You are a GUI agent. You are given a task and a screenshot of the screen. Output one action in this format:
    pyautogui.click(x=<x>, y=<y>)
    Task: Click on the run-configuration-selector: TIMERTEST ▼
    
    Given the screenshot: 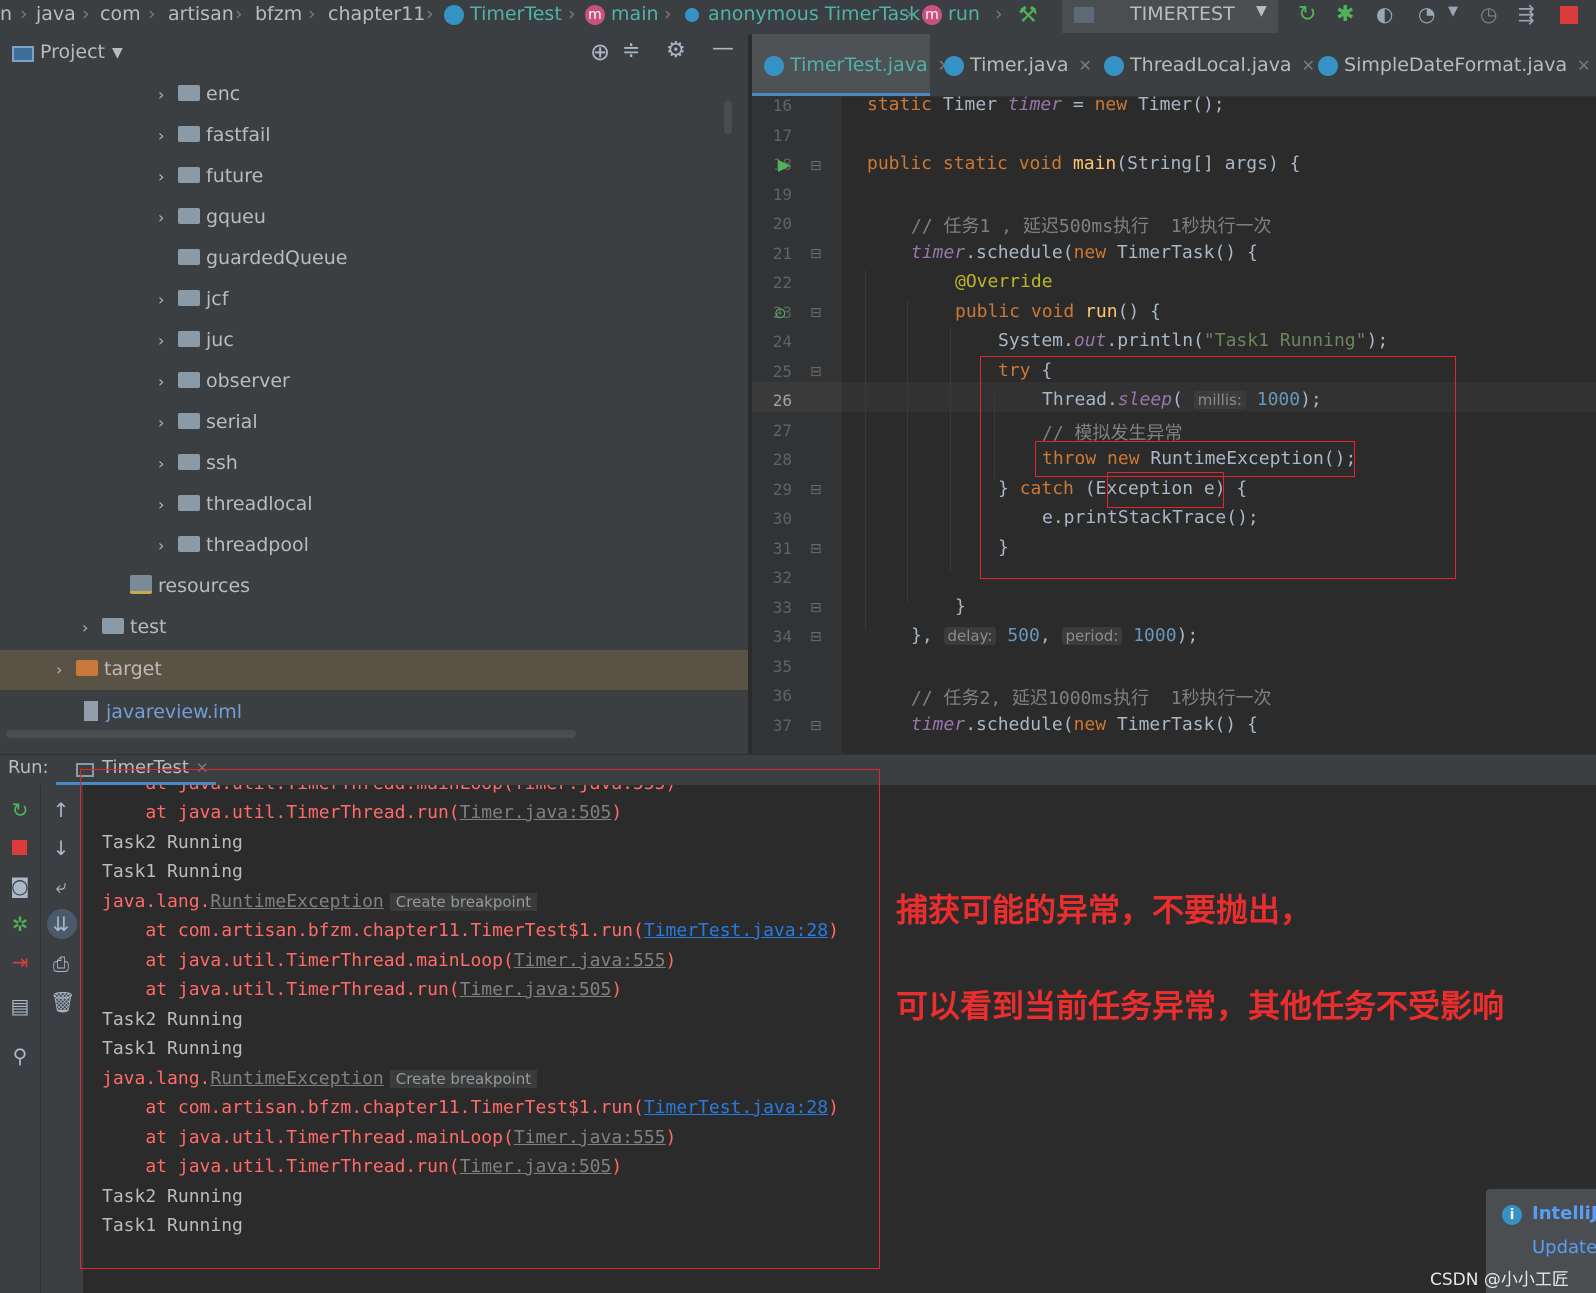 What is the action you would take?
    pyautogui.click(x=1170, y=16)
    